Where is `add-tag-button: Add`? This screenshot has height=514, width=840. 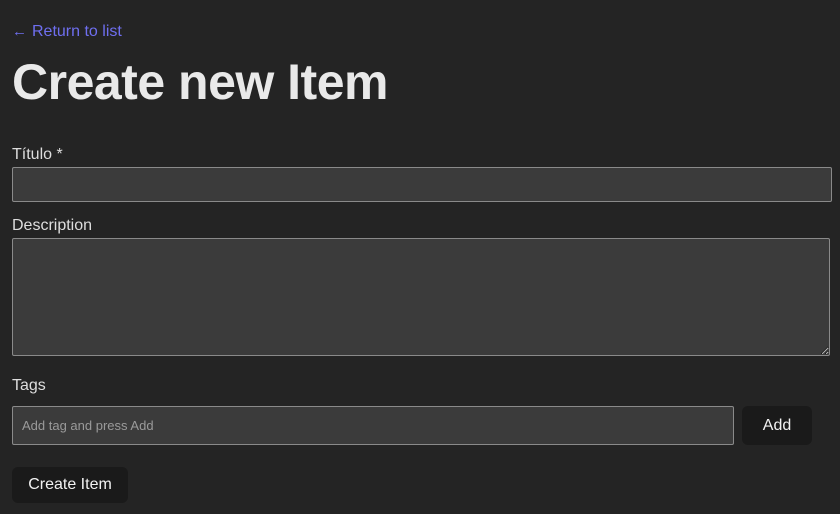 add-tag-button: Add is located at coordinates (777, 425).